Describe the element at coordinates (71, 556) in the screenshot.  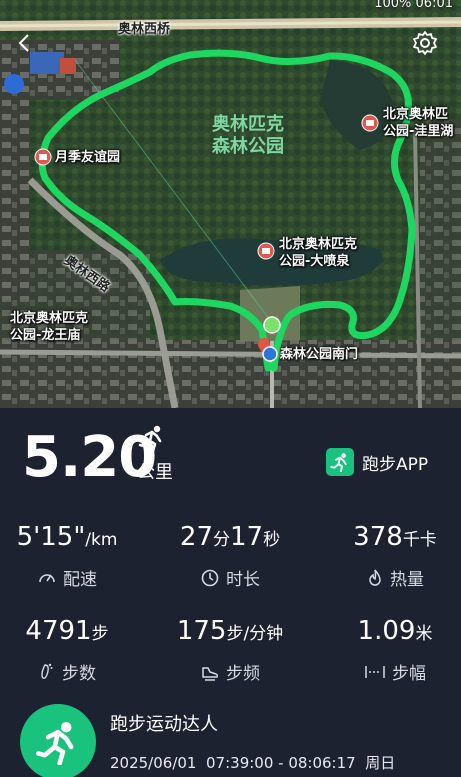
I see `stat-pace: 5'15"/km 配速` at that location.